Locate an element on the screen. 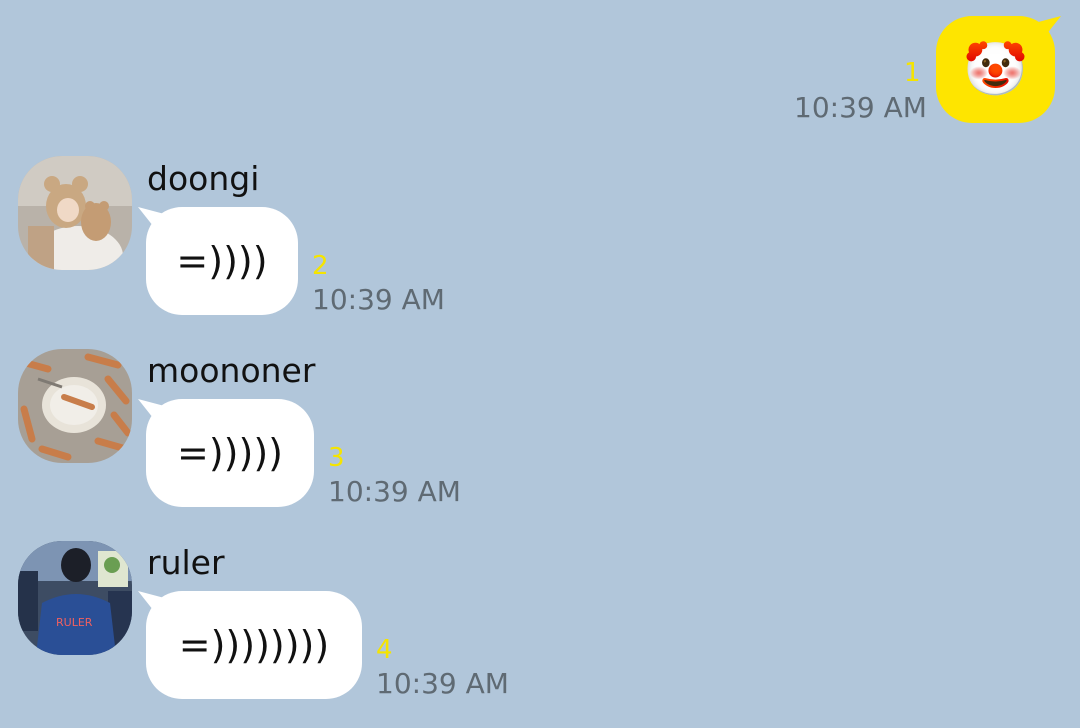 This screenshot has width=1080, height=728. message-bubble: =)))) is located at coordinates (222, 261).